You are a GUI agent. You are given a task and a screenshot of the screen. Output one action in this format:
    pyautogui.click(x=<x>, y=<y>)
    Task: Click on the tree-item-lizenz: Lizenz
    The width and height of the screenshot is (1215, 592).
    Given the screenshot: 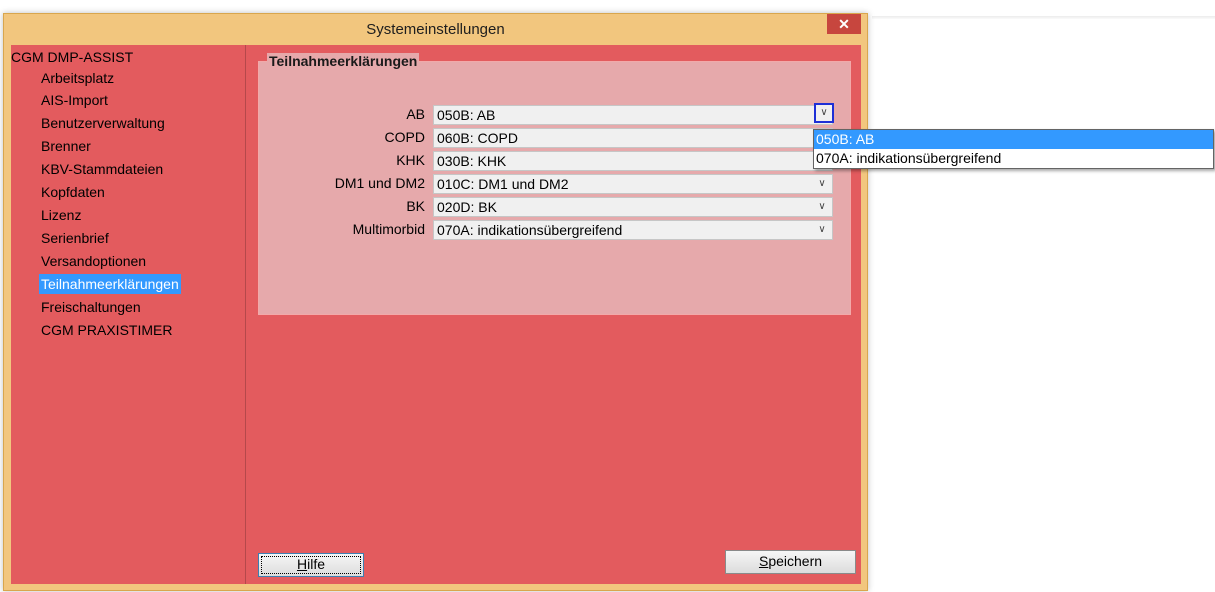 What is the action you would take?
    pyautogui.click(x=61, y=215)
    